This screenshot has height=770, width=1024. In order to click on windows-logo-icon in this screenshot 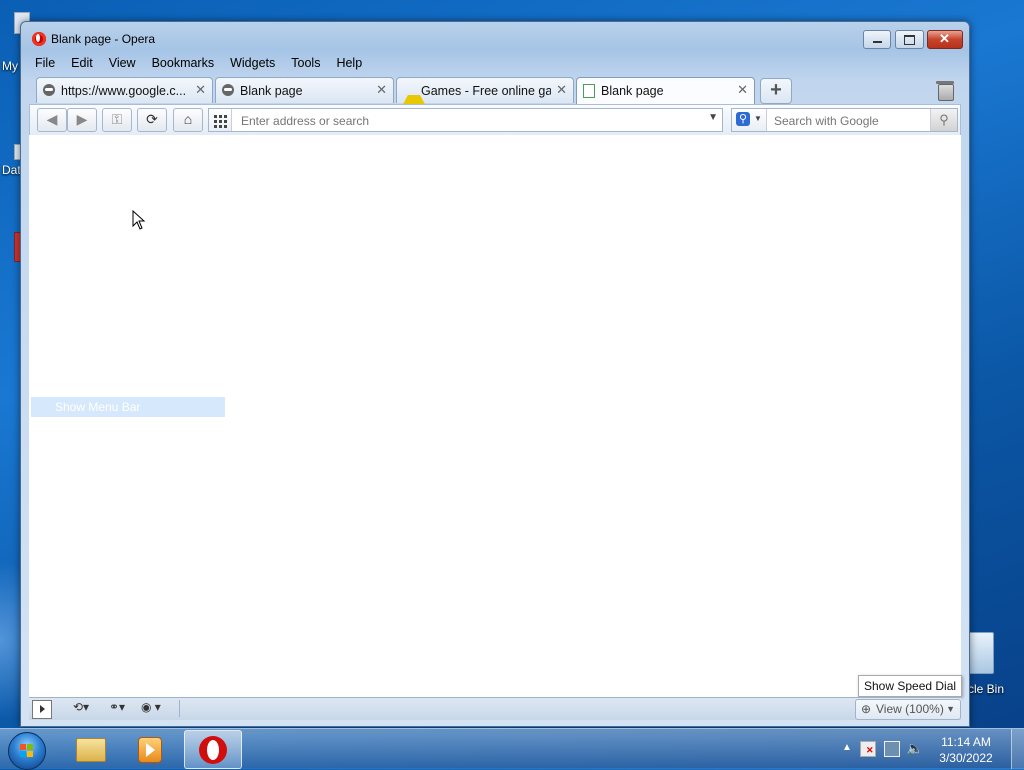, I will do `click(27, 751)`.